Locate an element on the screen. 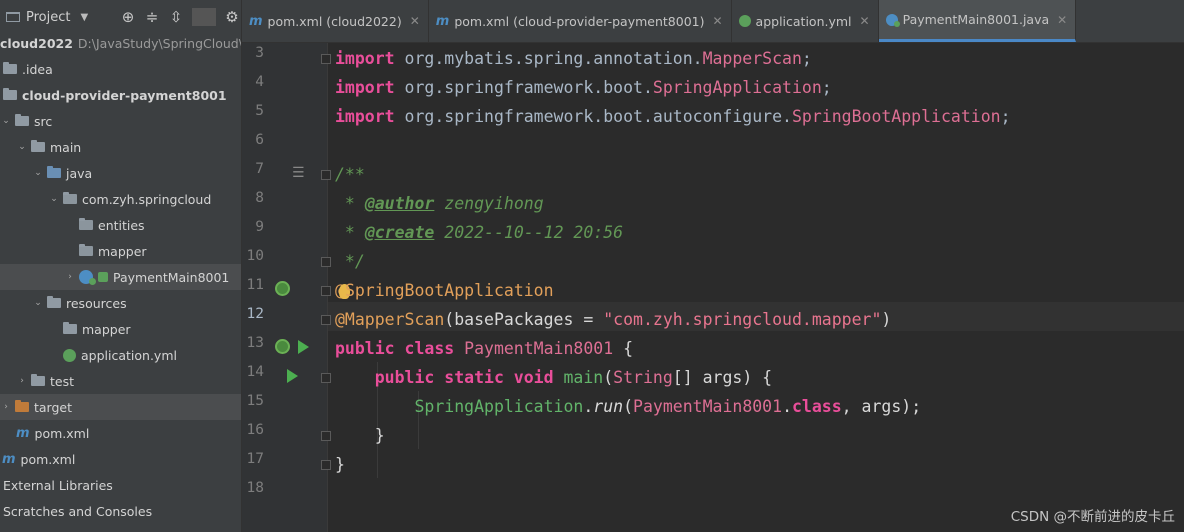  watermark: CSDN @不断前进的皮卡丘 is located at coordinates (1092, 517).